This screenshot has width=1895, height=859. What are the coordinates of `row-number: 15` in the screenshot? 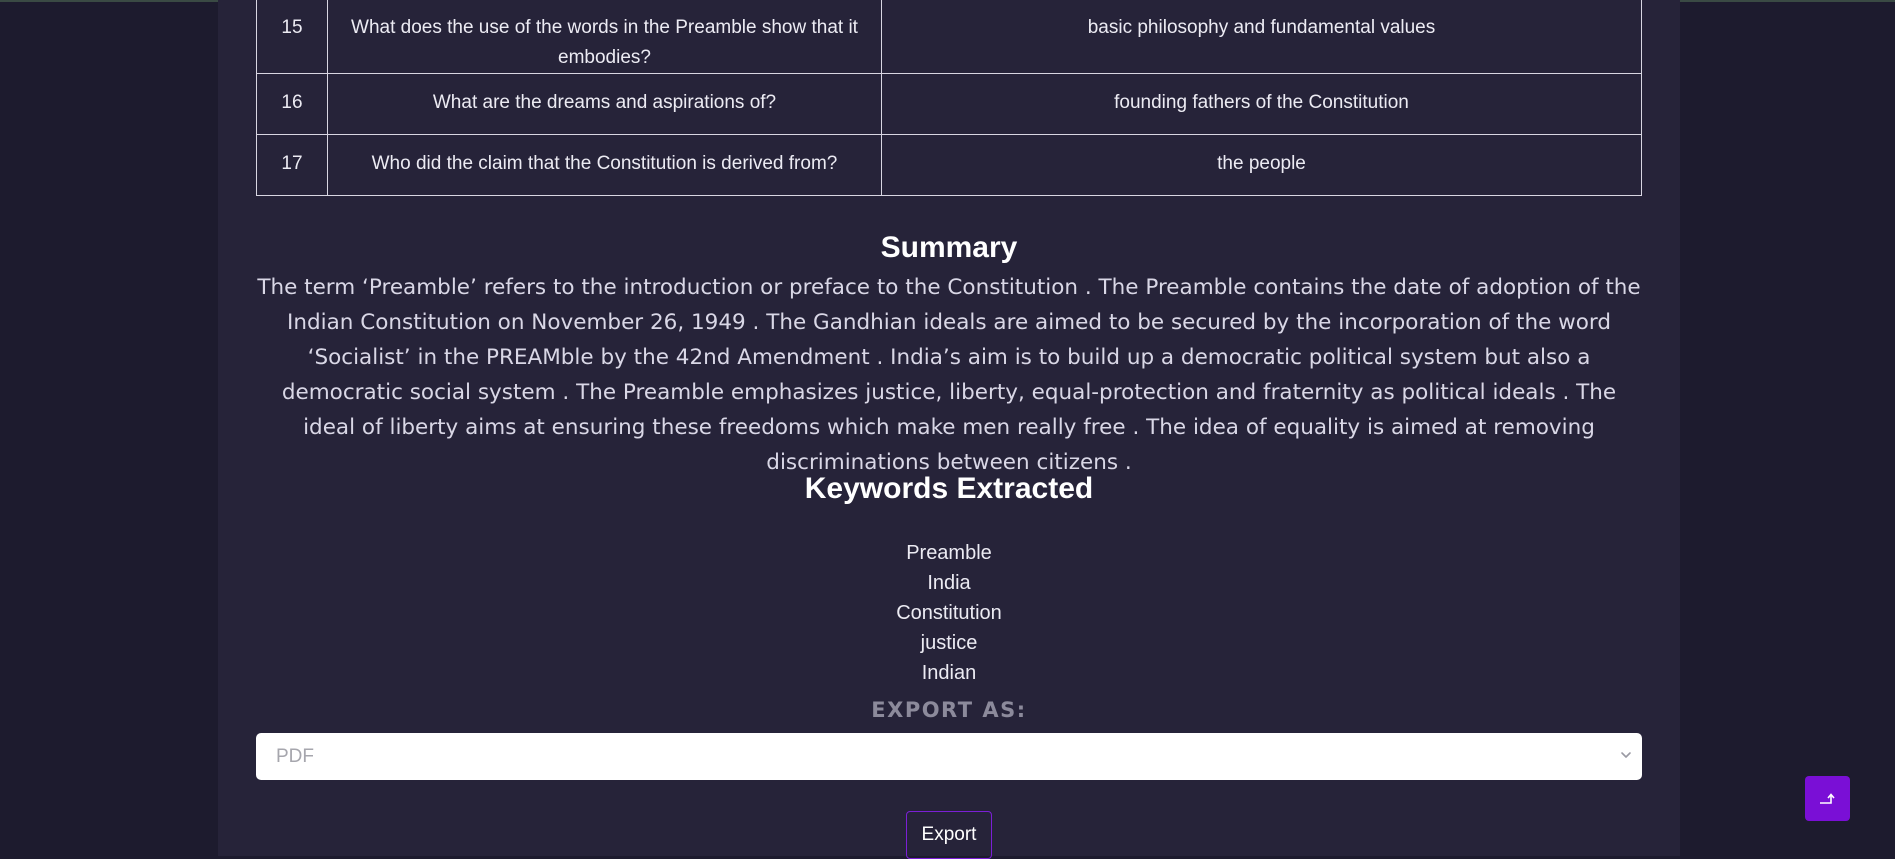 It's located at (292, 37).